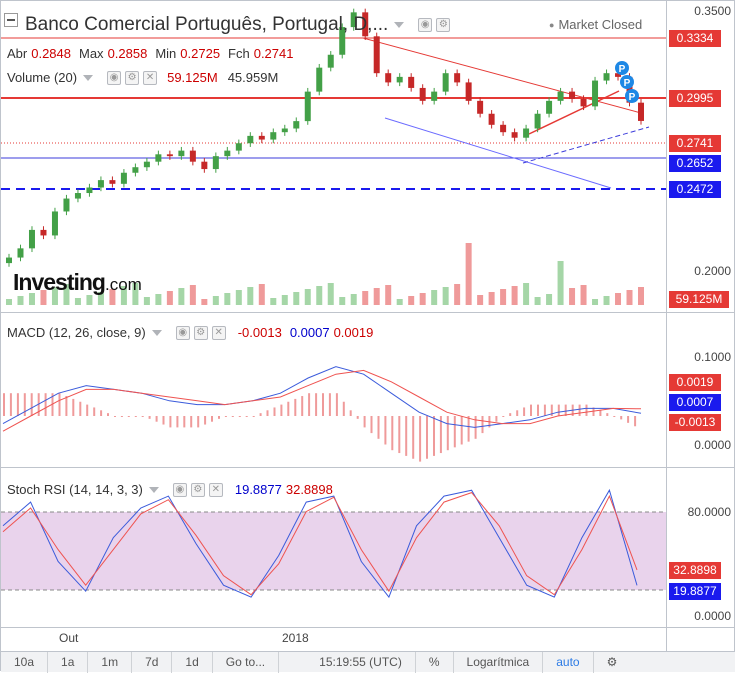  What do you see at coordinates (695, 591) in the screenshot?
I see `stoch-tag-k: 19.8877` at bounding box center [695, 591].